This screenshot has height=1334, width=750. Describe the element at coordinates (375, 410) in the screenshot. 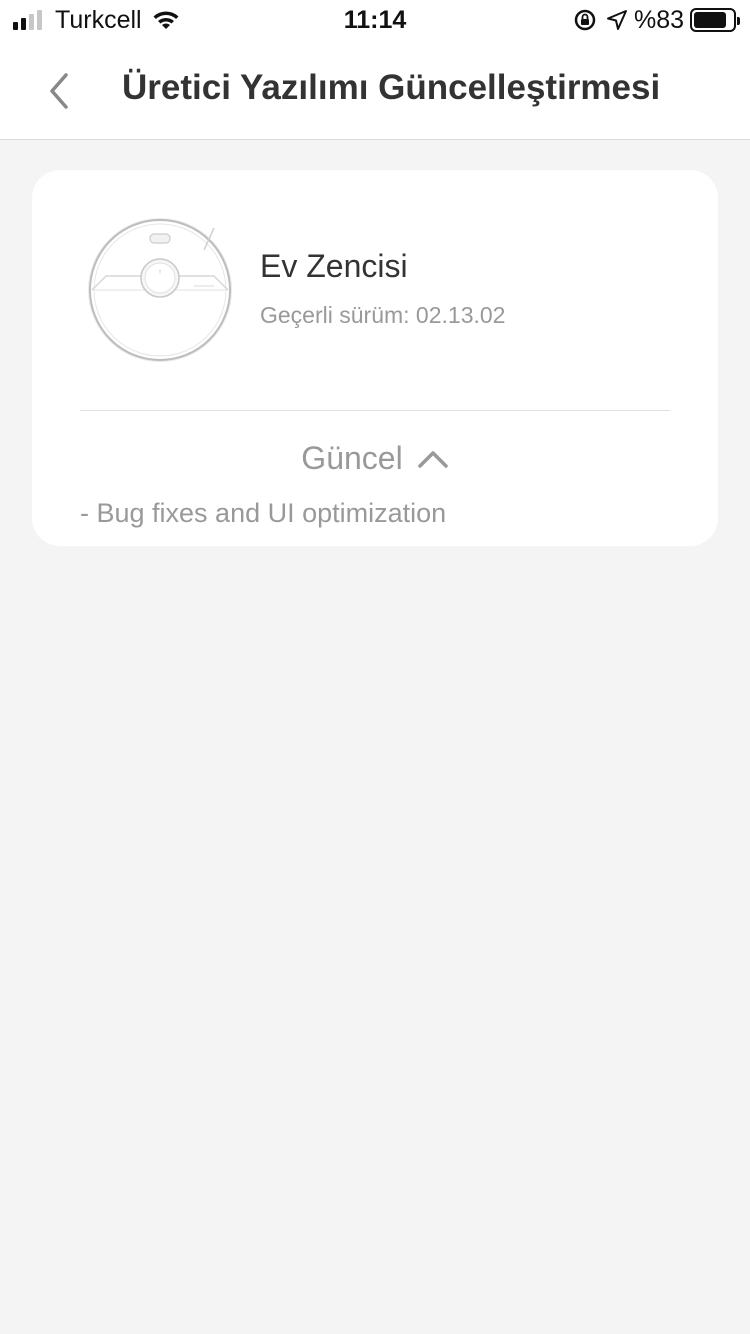

I see `divider` at that location.